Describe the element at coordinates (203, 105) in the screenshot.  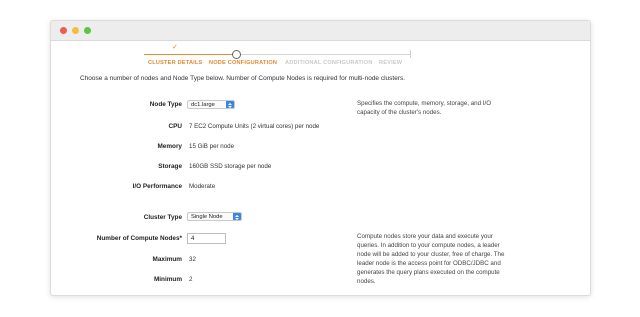
I see `node-type-value: dc1.large` at that location.